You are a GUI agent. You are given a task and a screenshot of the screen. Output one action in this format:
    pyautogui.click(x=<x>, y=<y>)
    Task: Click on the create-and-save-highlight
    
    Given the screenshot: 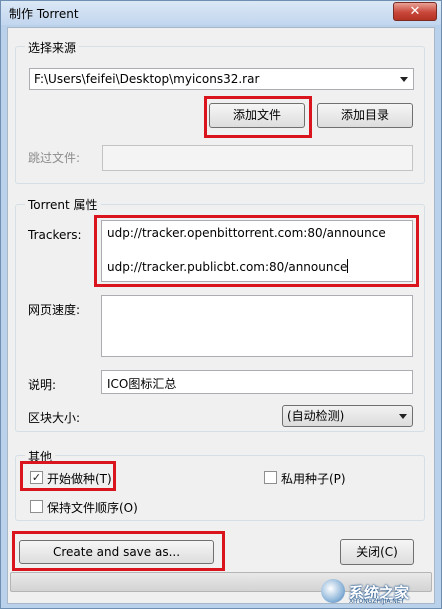 What is the action you would take?
    pyautogui.click(x=118, y=551)
    